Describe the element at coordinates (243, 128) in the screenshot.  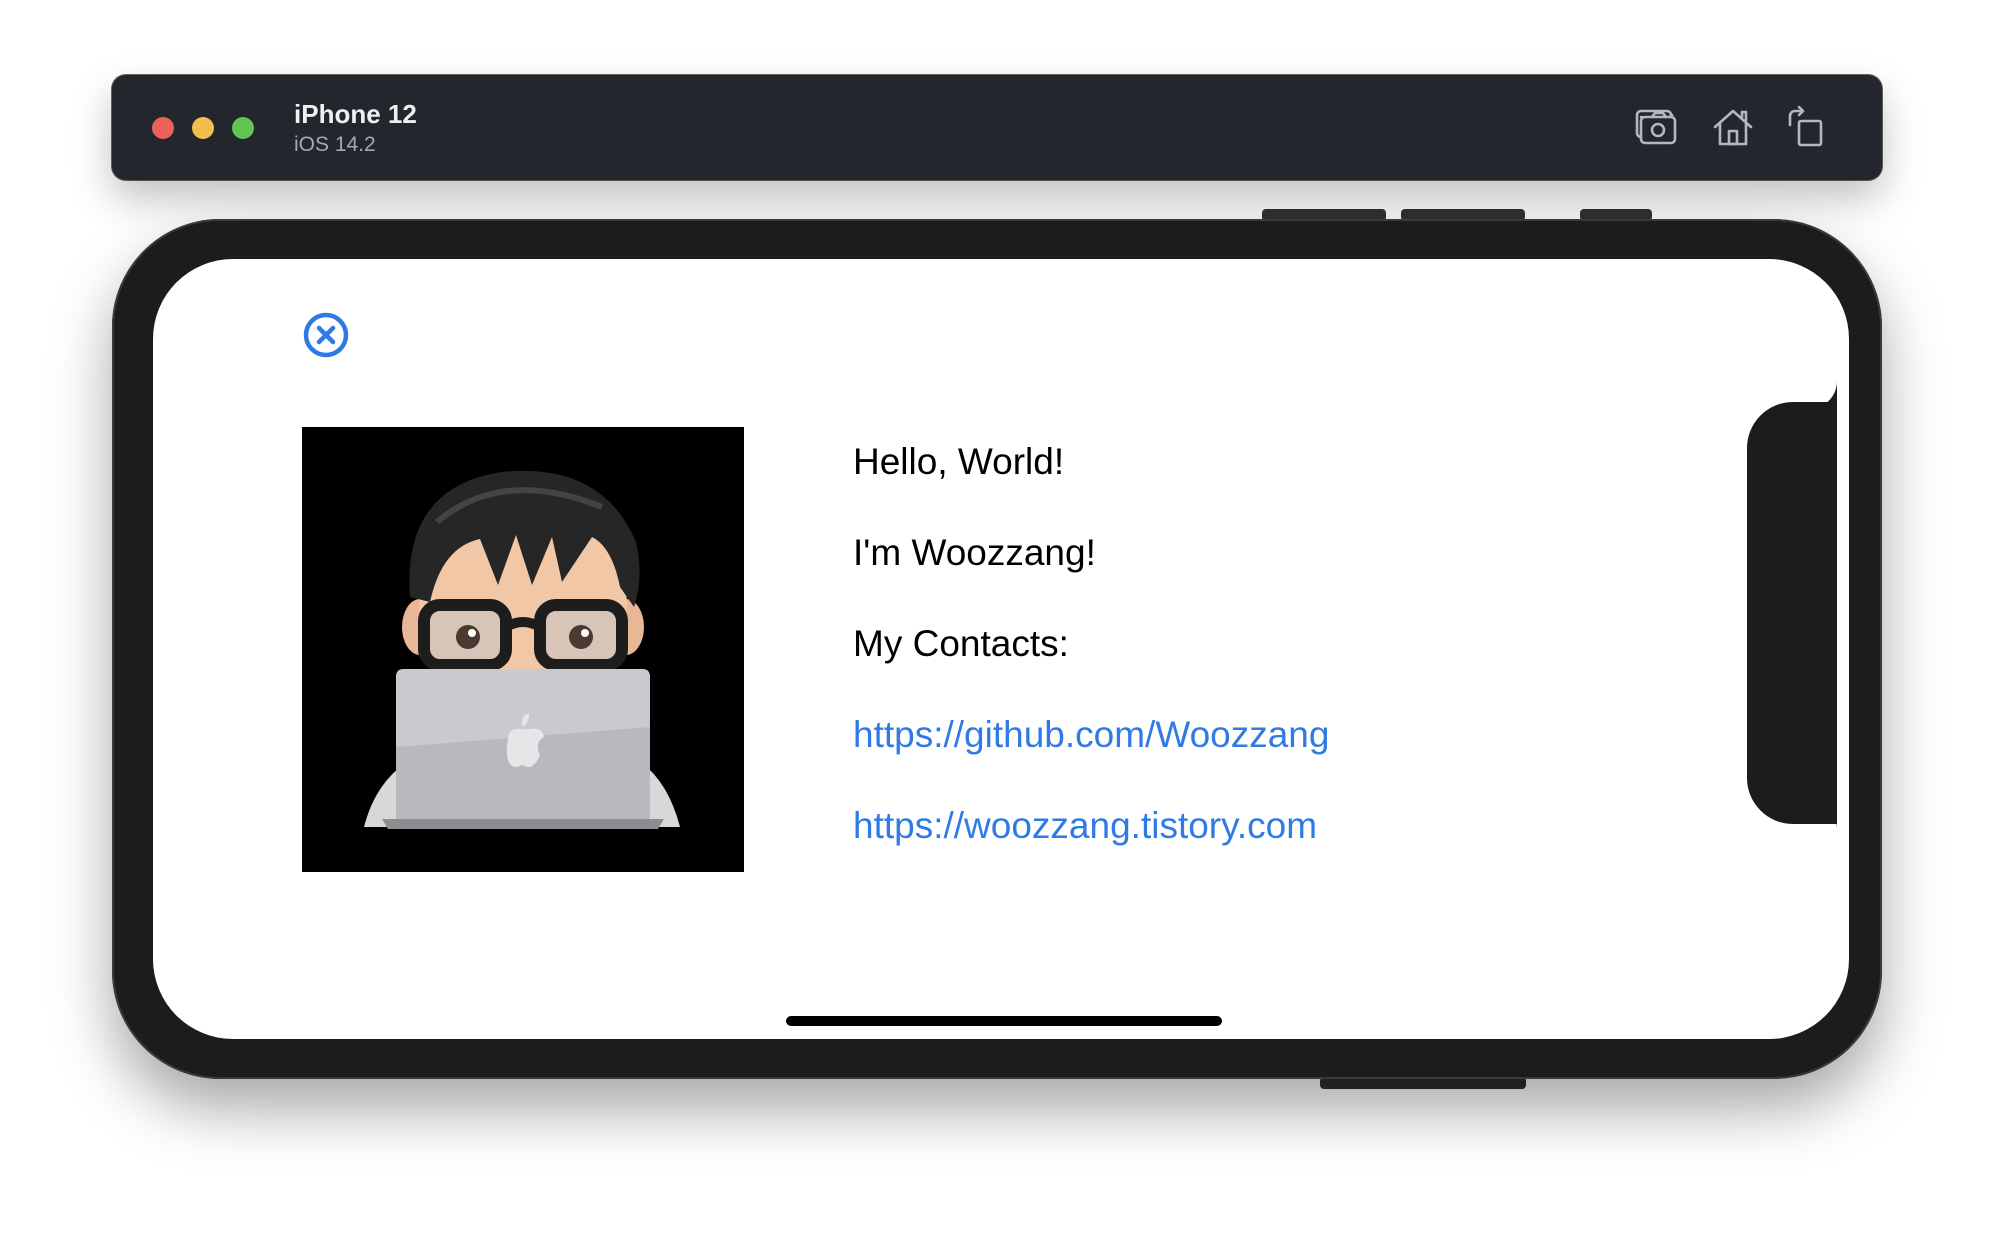
I see `window-maximize-button` at that location.